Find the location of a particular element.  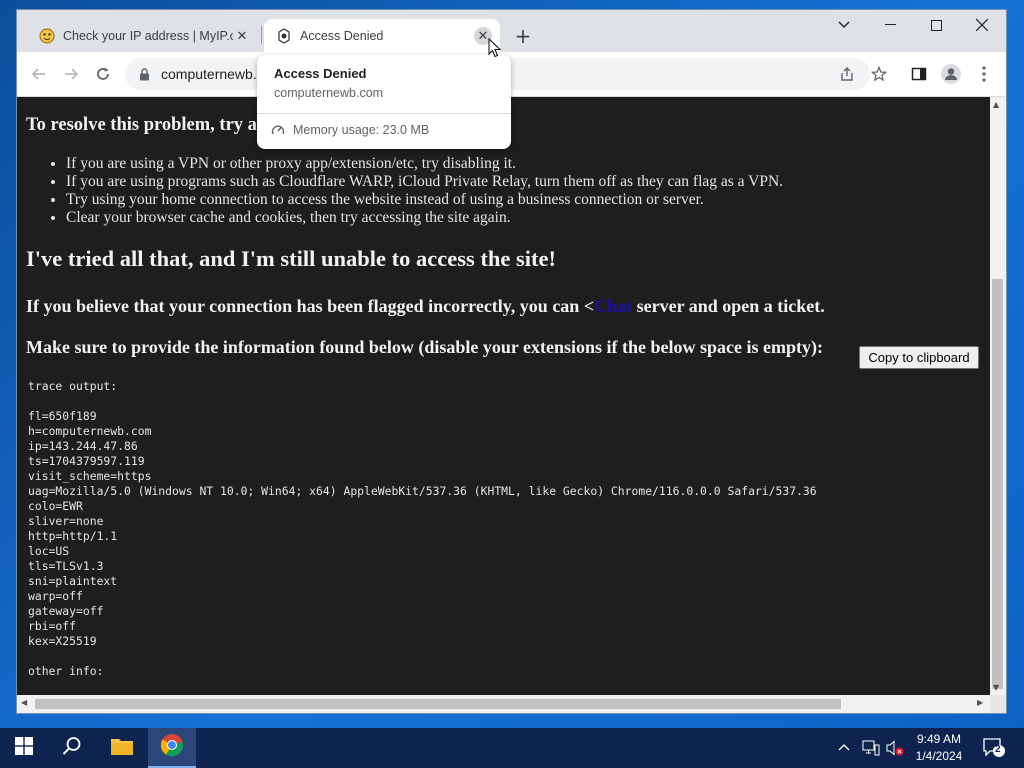

tab-title: Access Denied is located at coordinates (342, 35).